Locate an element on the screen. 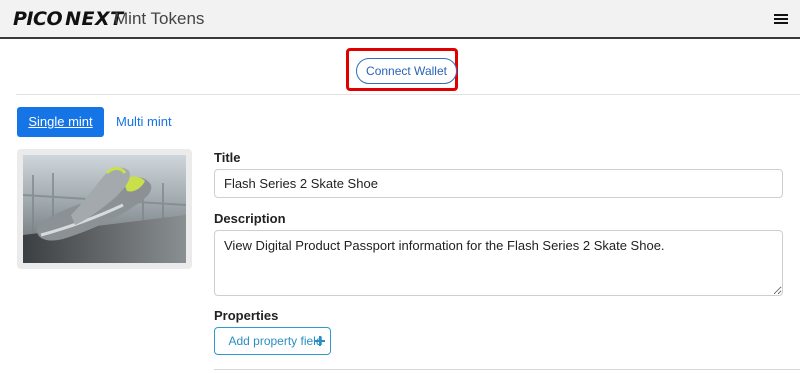  properties-label: Properties is located at coordinates (246, 315).